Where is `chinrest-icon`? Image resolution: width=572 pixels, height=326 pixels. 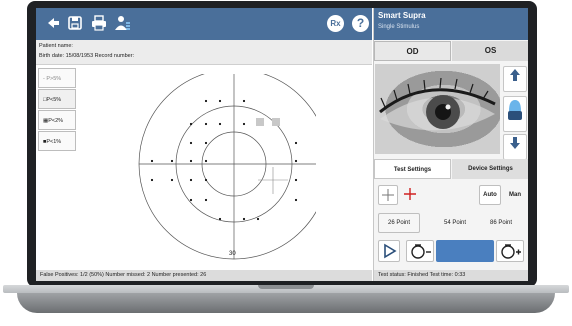
chinrest-icon is located at coordinates (515, 114).